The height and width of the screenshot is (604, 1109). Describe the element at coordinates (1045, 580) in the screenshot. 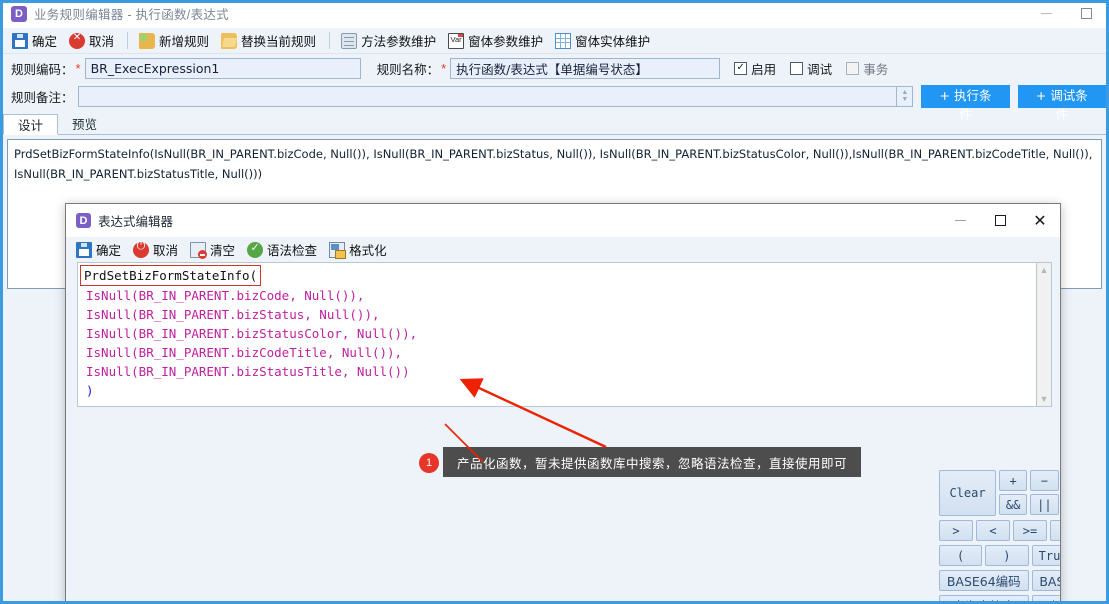

I see `keypad-base64-decode-button: BASE64解码` at that location.